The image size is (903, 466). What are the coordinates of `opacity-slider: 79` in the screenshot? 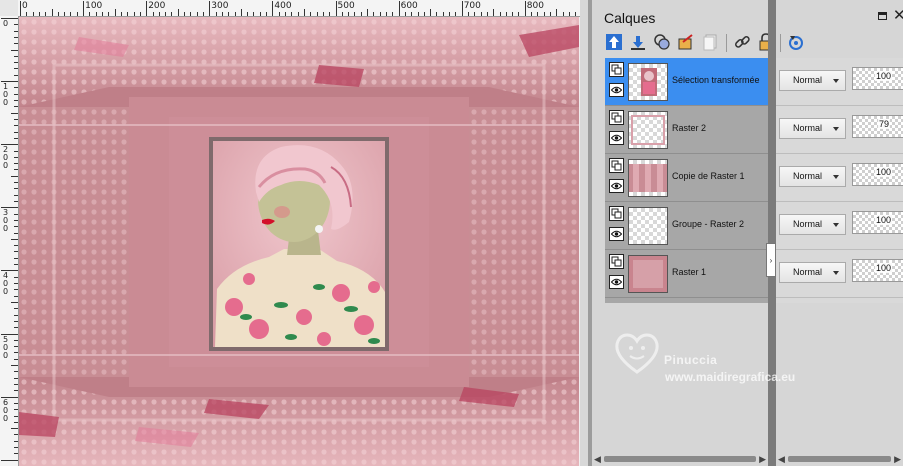 It's located at (877, 126).